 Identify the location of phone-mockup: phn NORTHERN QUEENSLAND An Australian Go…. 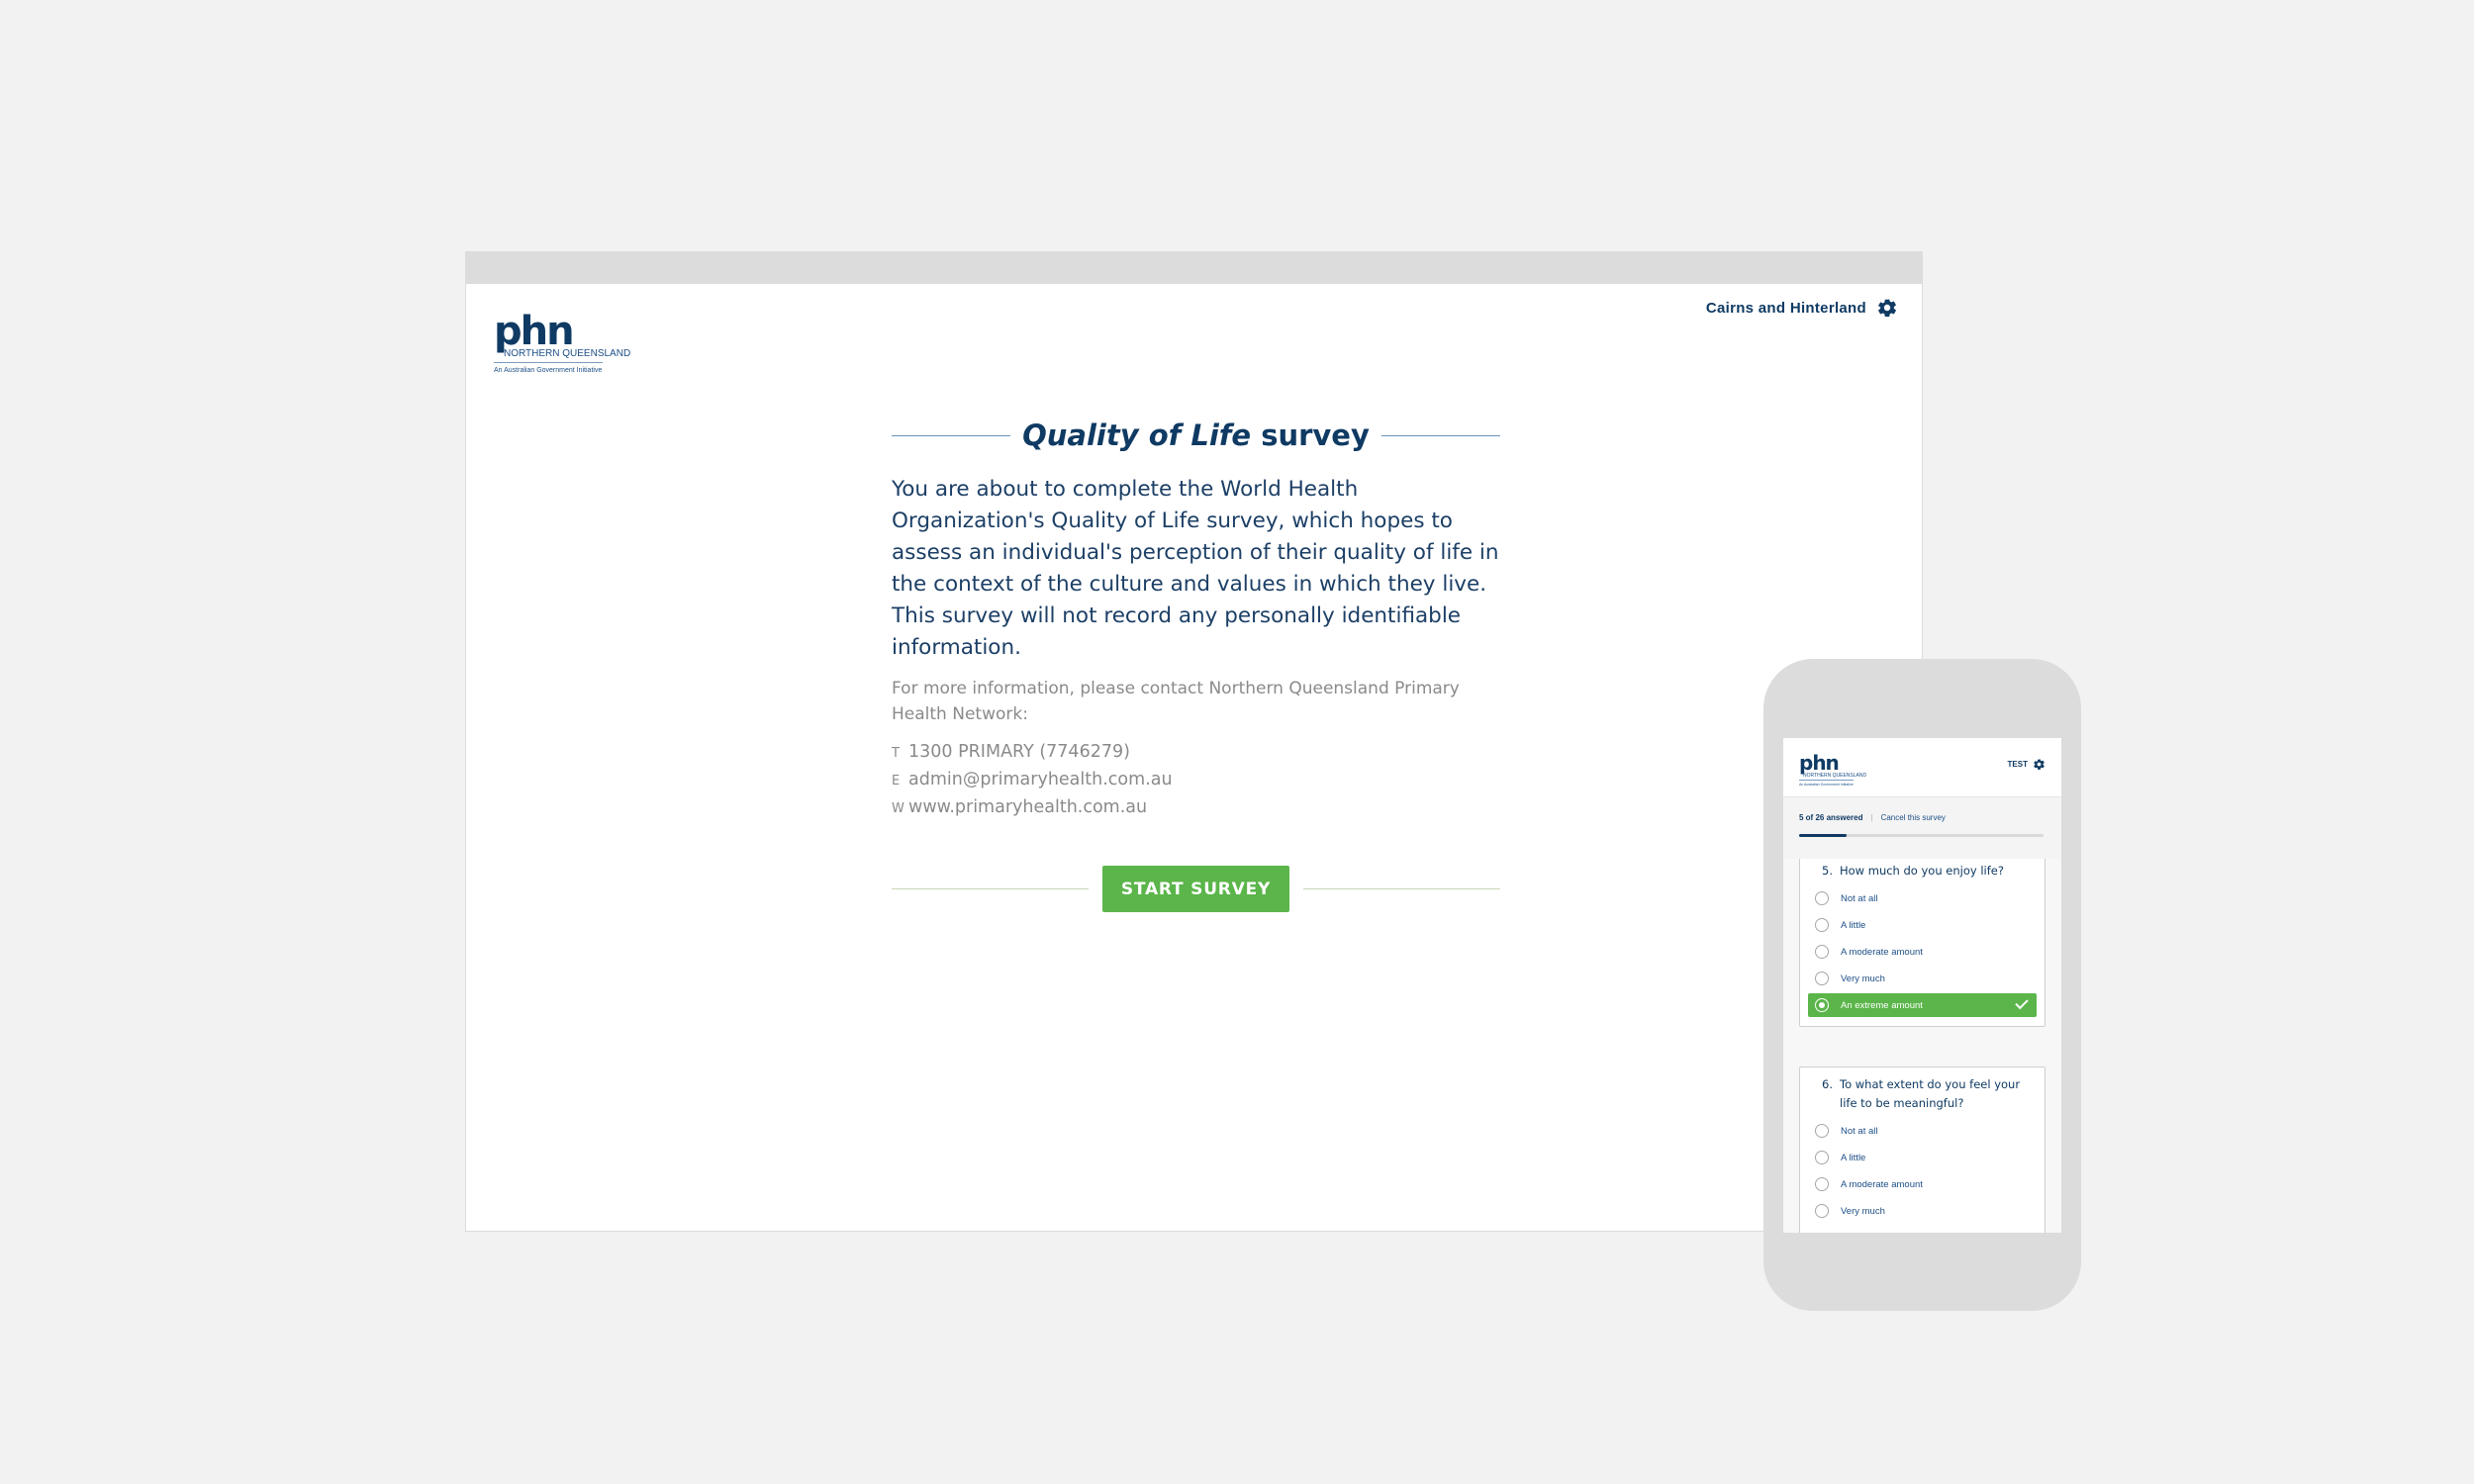
(1922, 985).